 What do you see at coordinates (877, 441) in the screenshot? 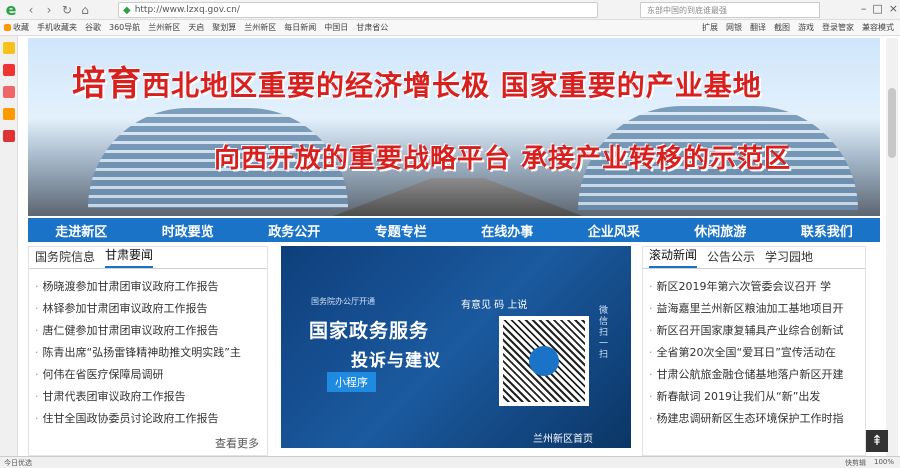
I see `back-to-top-icon: ⇞` at bounding box center [877, 441].